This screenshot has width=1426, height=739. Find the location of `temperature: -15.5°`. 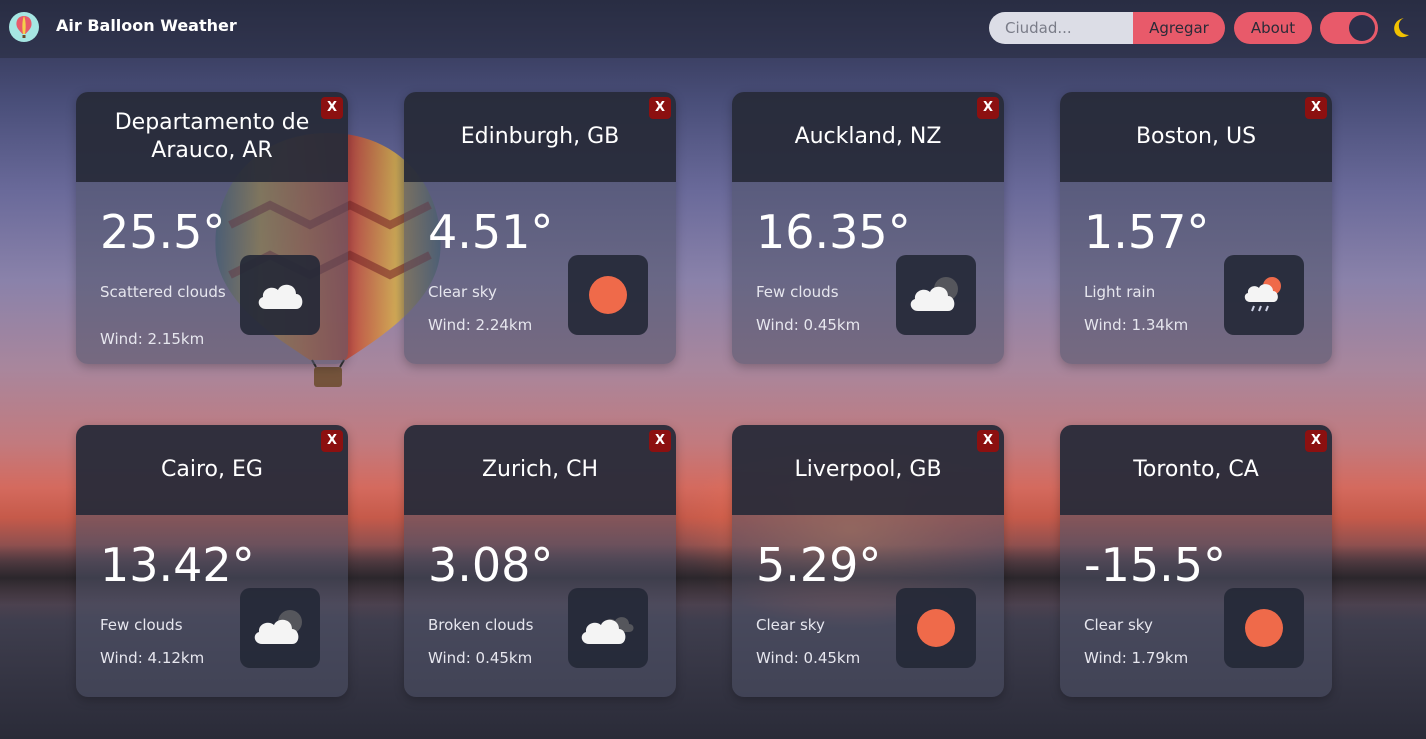

temperature: -15.5° is located at coordinates (1155, 565).